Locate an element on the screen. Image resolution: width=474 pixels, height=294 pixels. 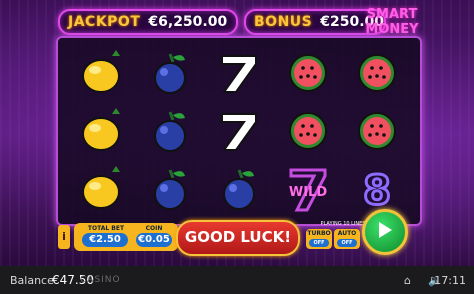
bet-panel: TOTAL BET €2.50 COIN €0.05 is located at coordinates (126, 237).